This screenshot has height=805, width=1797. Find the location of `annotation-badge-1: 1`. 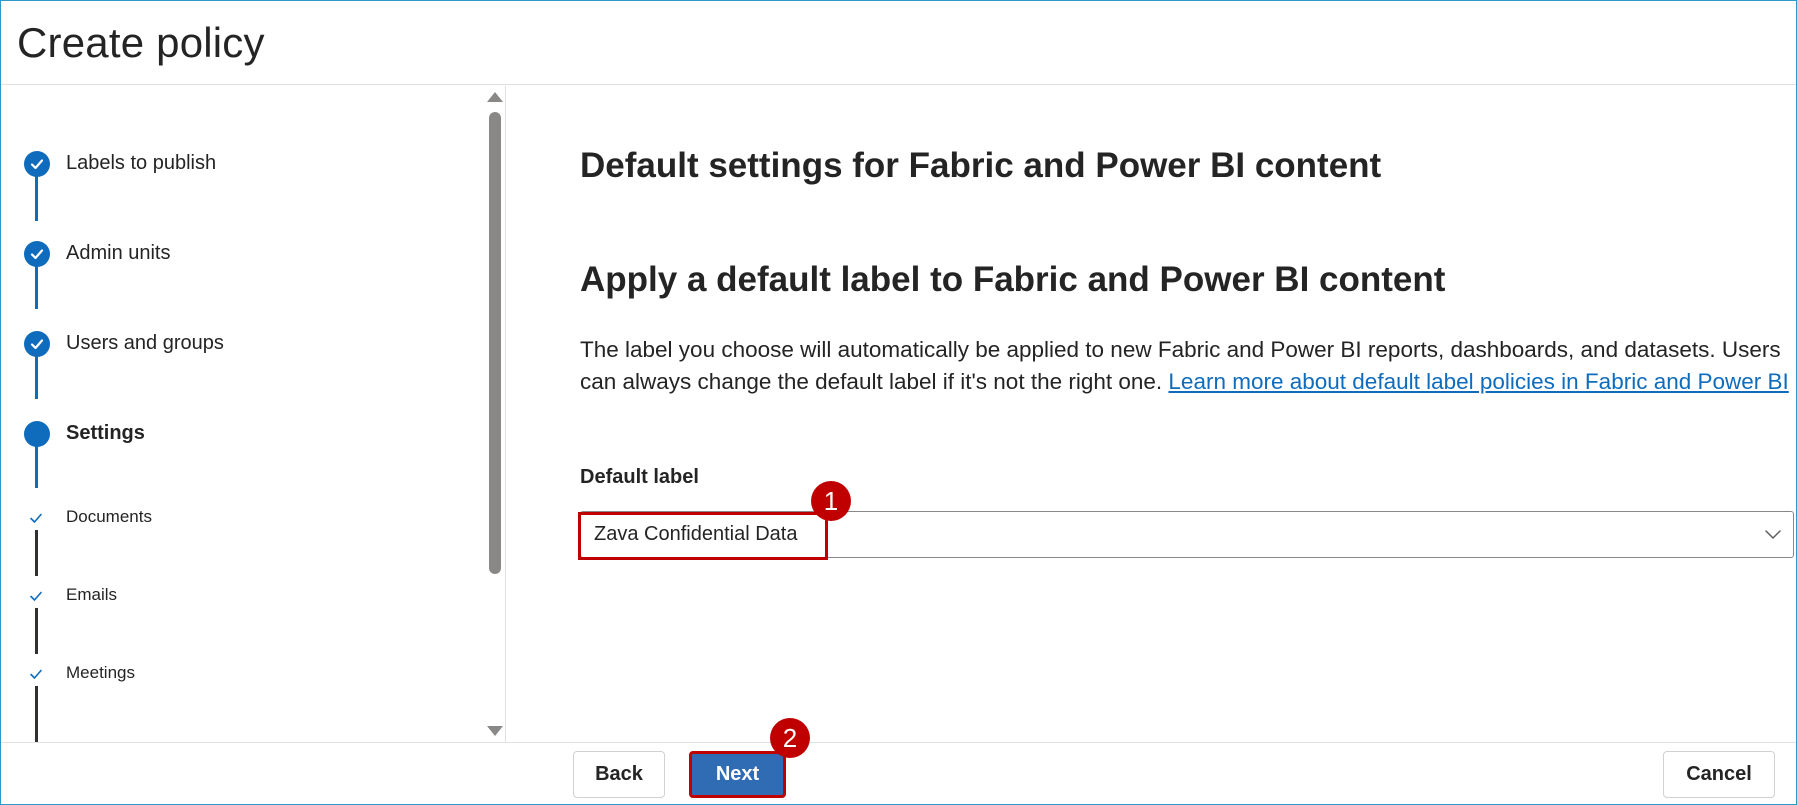

annotation-badge-1: 1 is located at coordinates (831, 501).